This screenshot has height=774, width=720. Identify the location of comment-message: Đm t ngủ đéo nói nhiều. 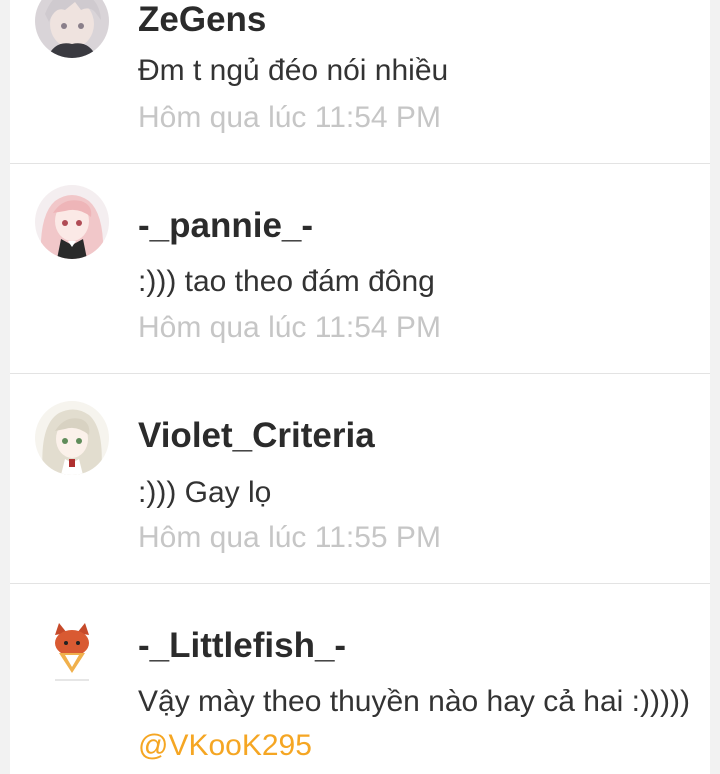
(293, 70).